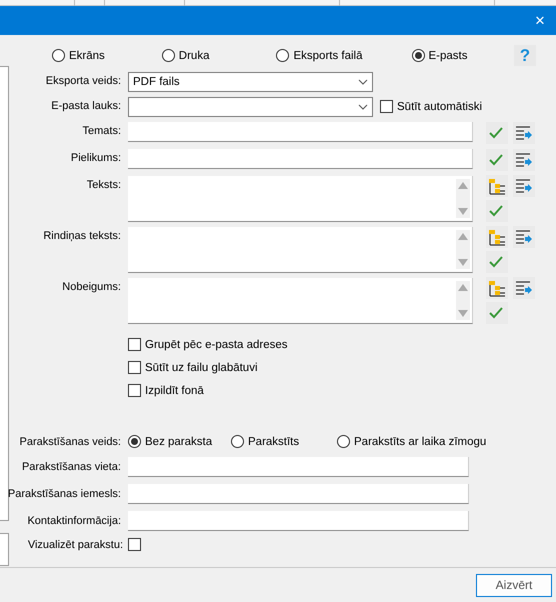  What do you see at coordinates (70, 442) in the screenshot?
I see `field-label: Parakstīšanas veids:` at bounding box center [70, 442].